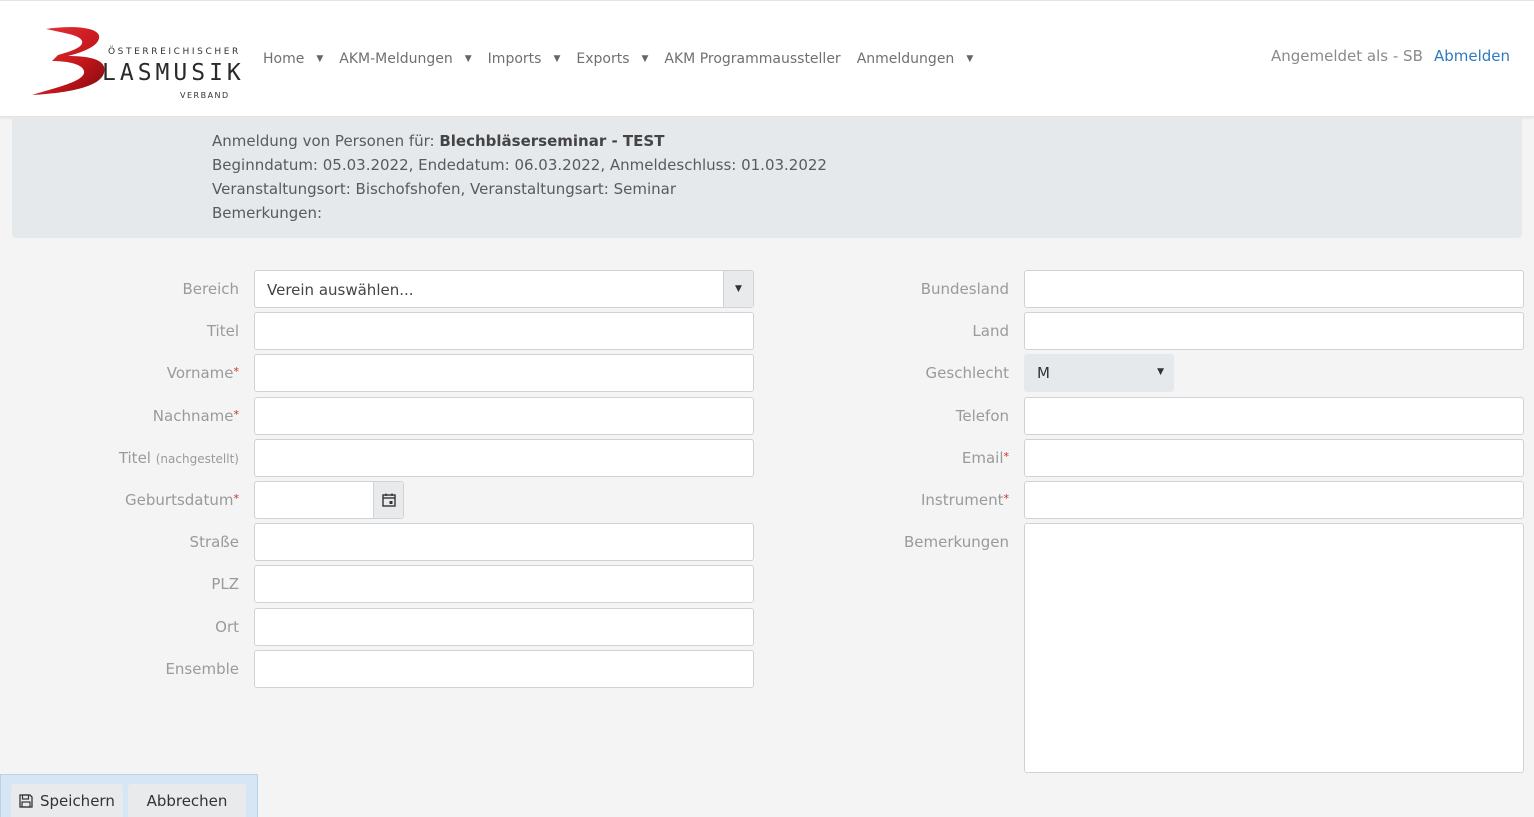 Image resolution: width=1534 pixels, height=817 pixels. Describe the element at coordinates (504, 331) in the screenshot. I see `titel-input` at that location.